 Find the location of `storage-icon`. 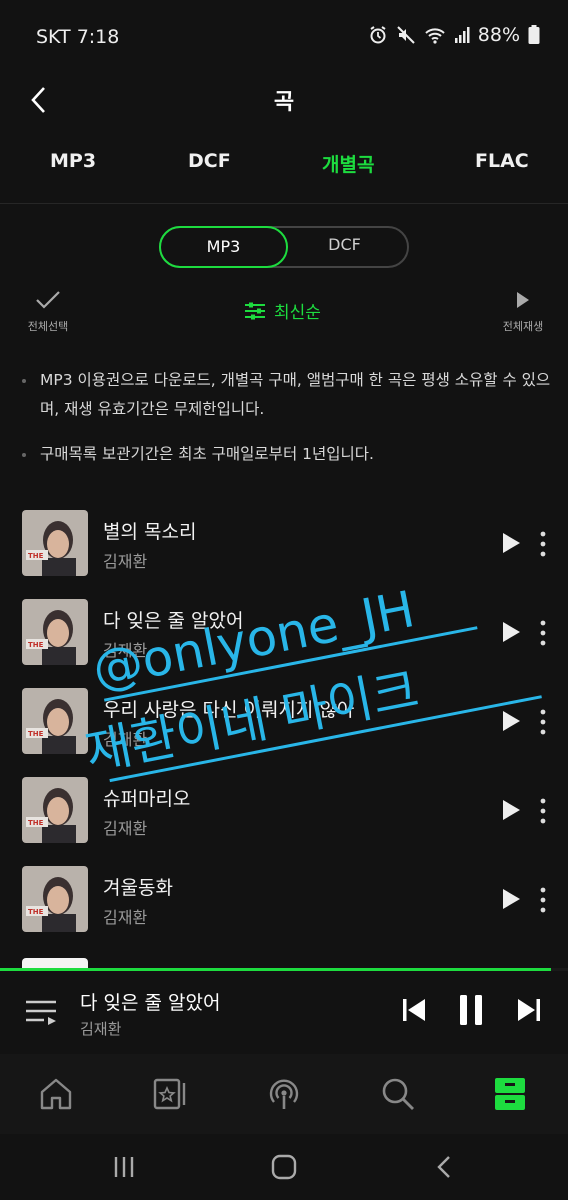

storage-icon is located at coordinates (510, 1094).